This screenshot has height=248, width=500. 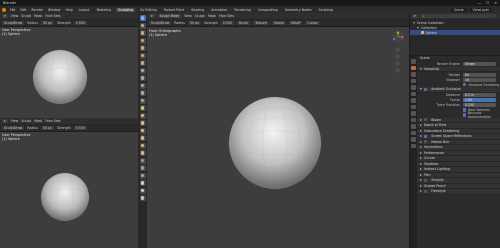 What do you see at coordinates (152, 16) in the screenshot?
I see `main-editor-type-button: ▾` at bounding box center [152, 16].